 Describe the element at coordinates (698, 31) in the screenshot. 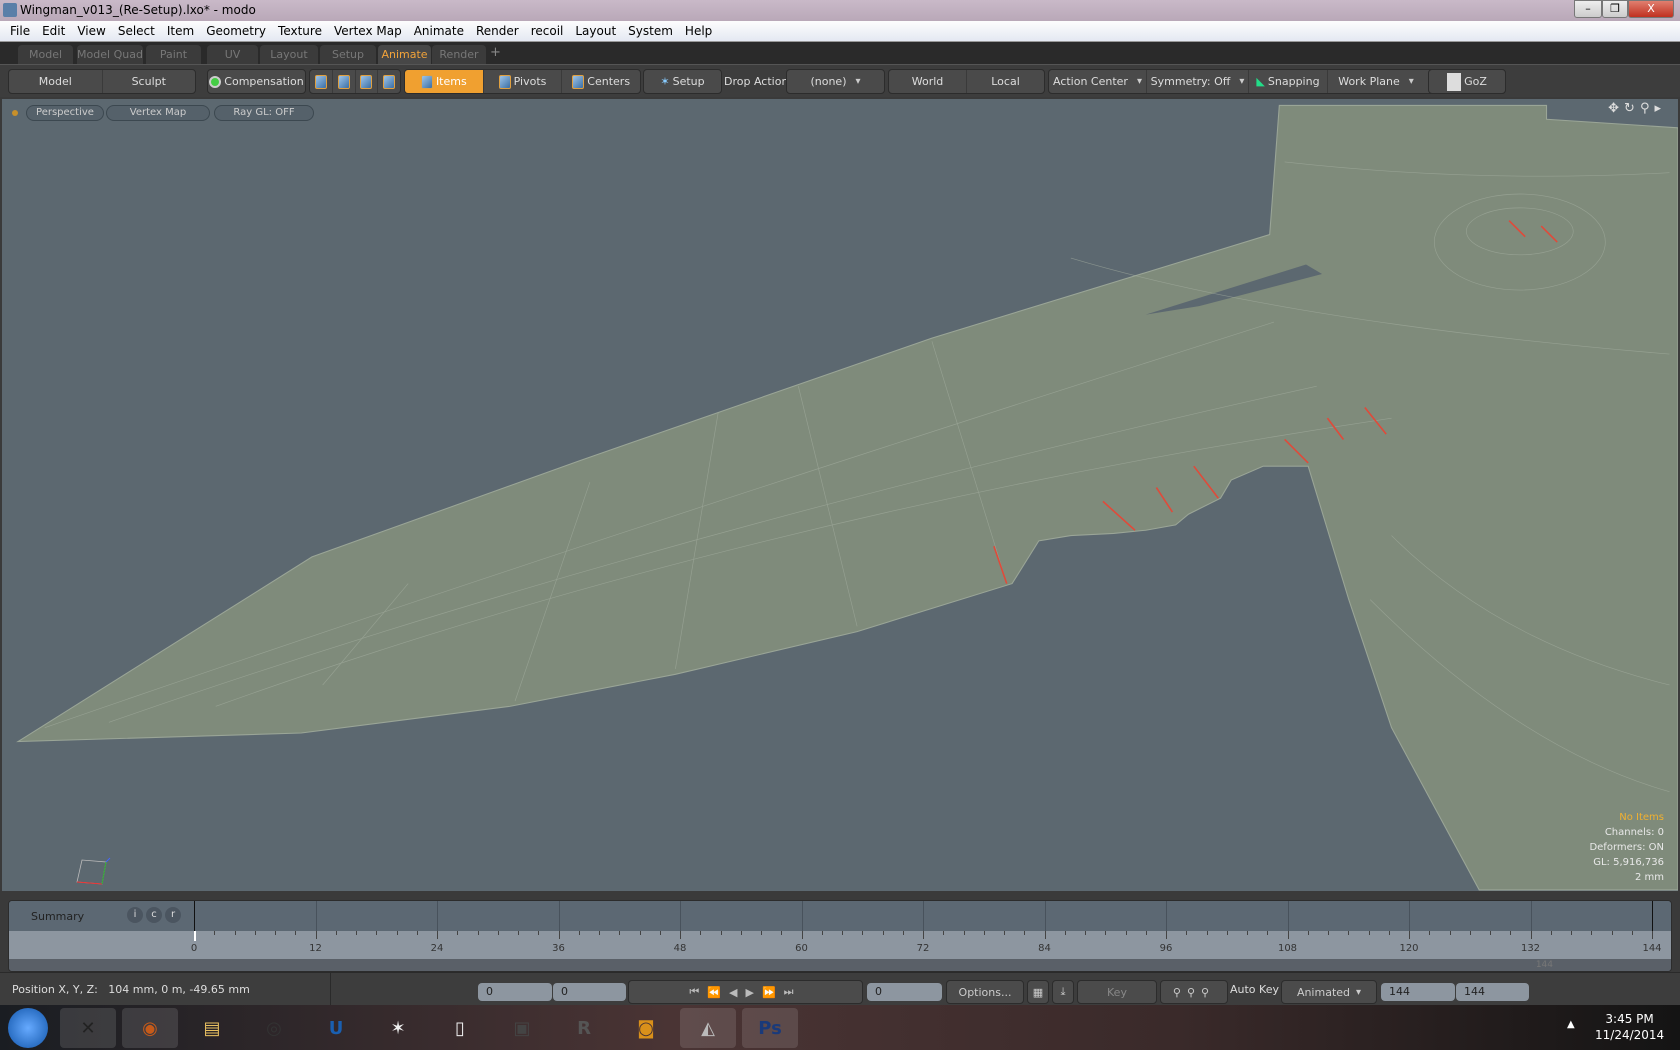

I see `menu-help: Help` at that location.